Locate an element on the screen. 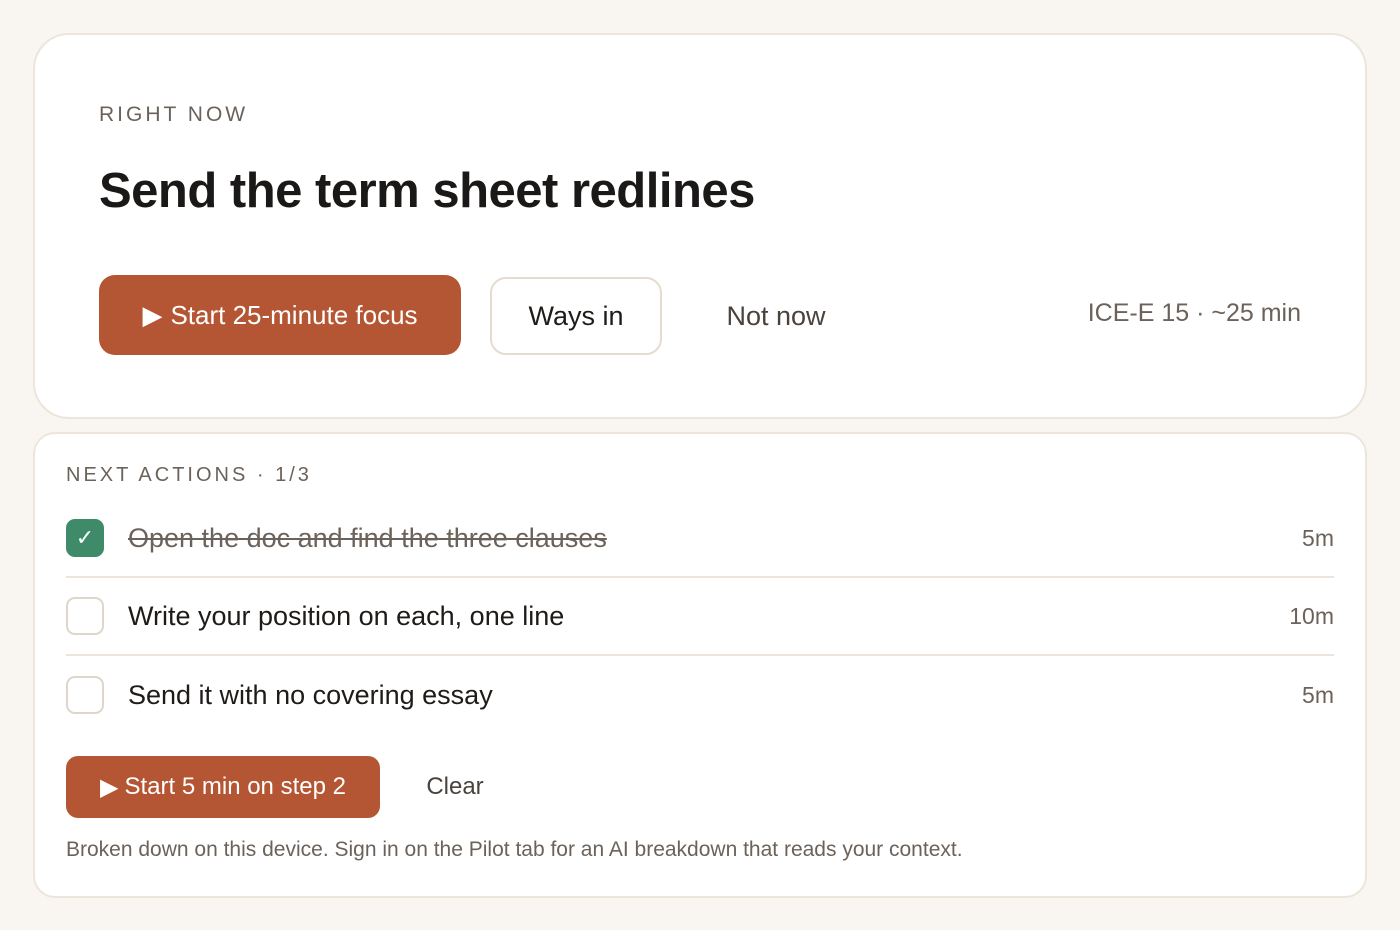 This screenshot has height=930, width=1400. action-duration: 10m is located at coordinates (1311, 615).